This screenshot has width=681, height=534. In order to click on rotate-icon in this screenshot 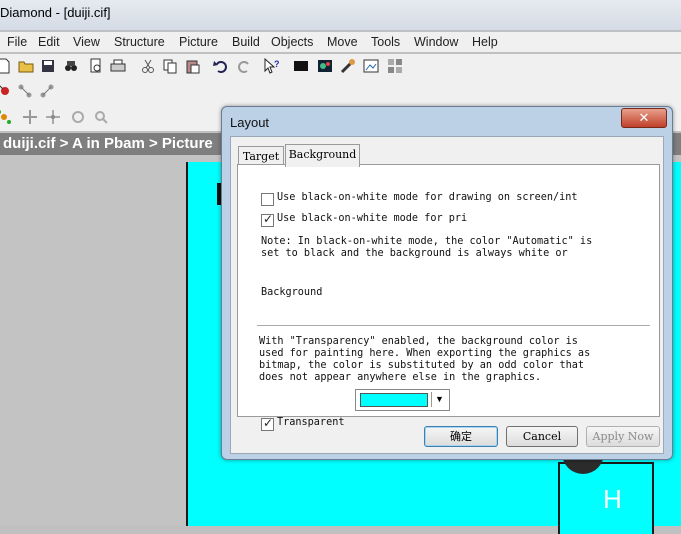, I will do `click(78, 117)`.